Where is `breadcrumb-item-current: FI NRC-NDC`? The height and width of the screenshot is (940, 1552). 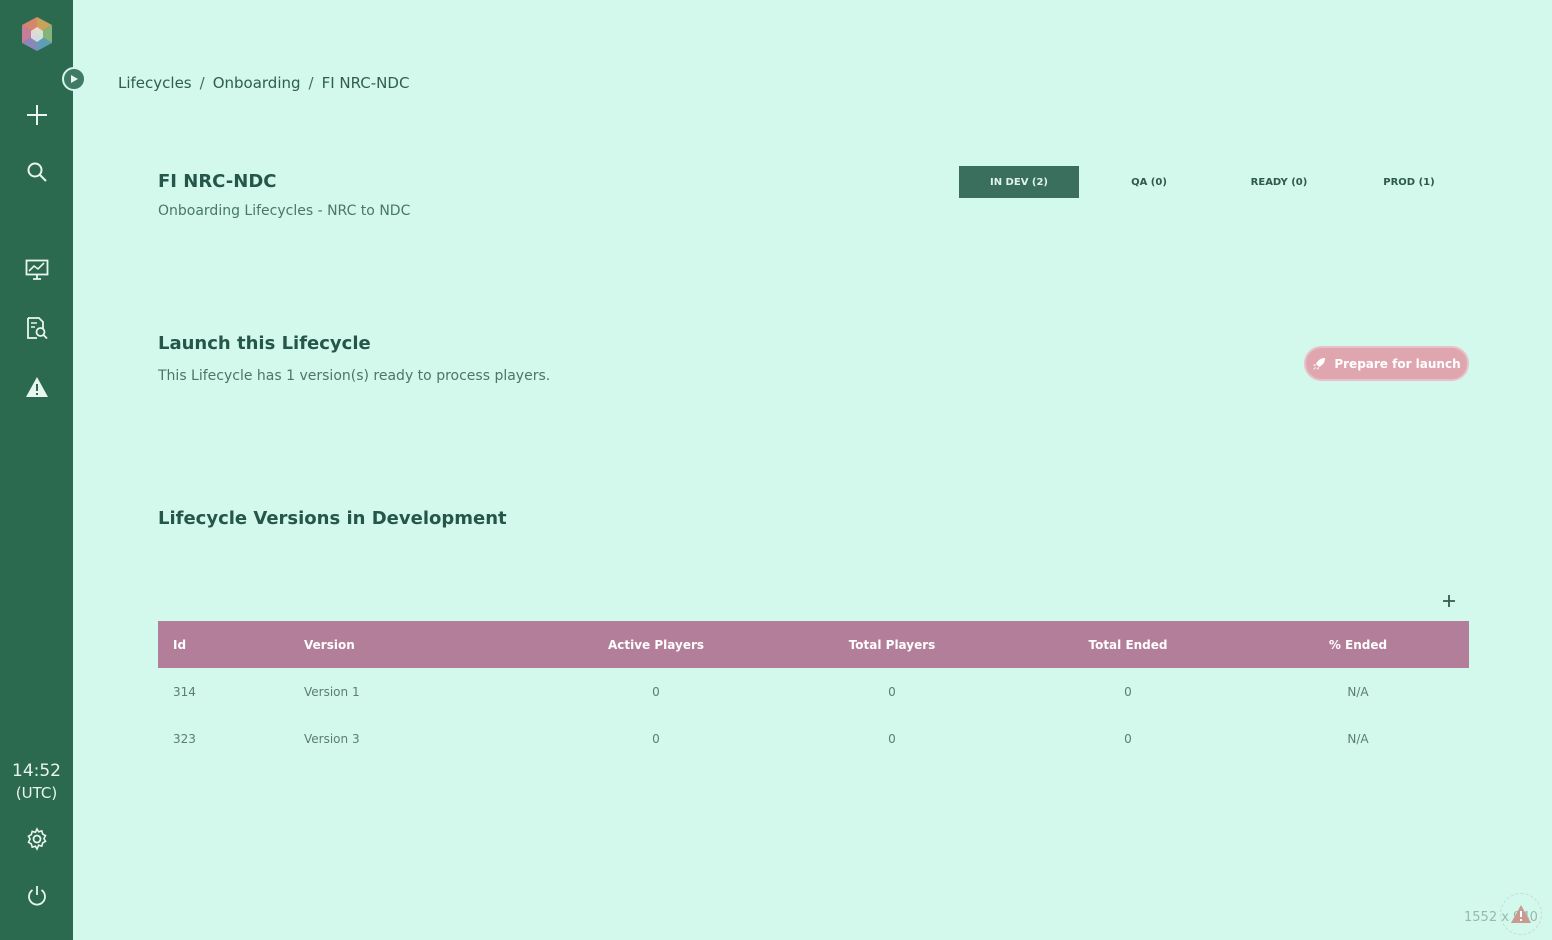 breadcrumb-item-current: FI NRC-NDC is located at coordinates (365, 83).